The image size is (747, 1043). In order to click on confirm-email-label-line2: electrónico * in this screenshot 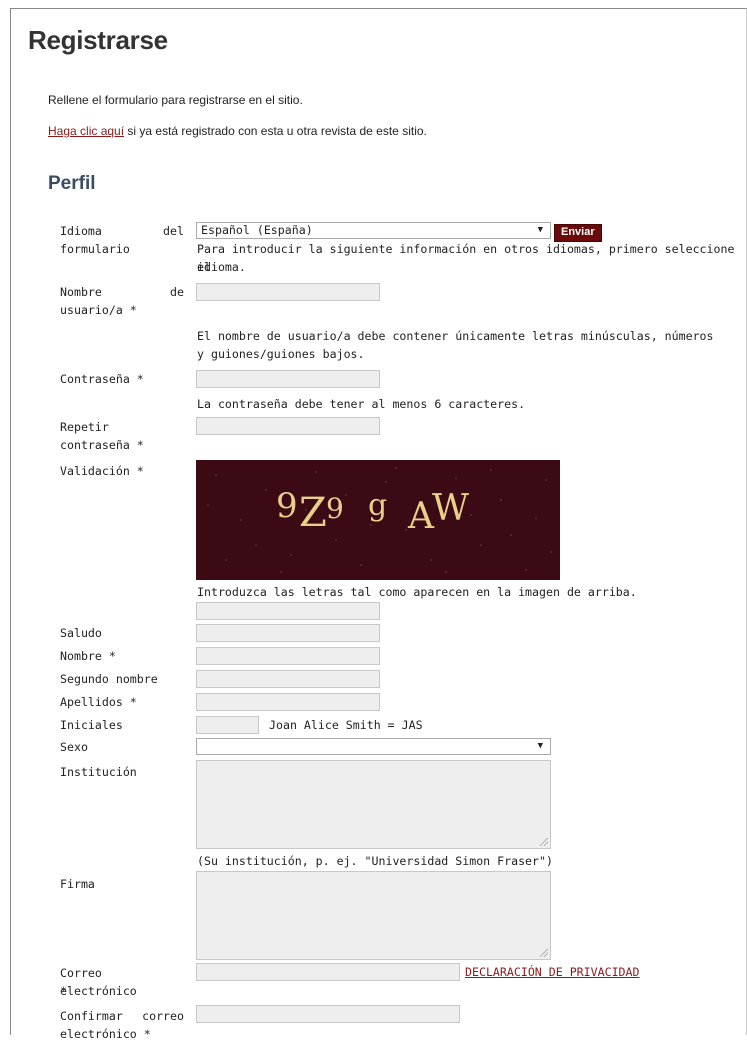, I will do `click(105, 1034)`.